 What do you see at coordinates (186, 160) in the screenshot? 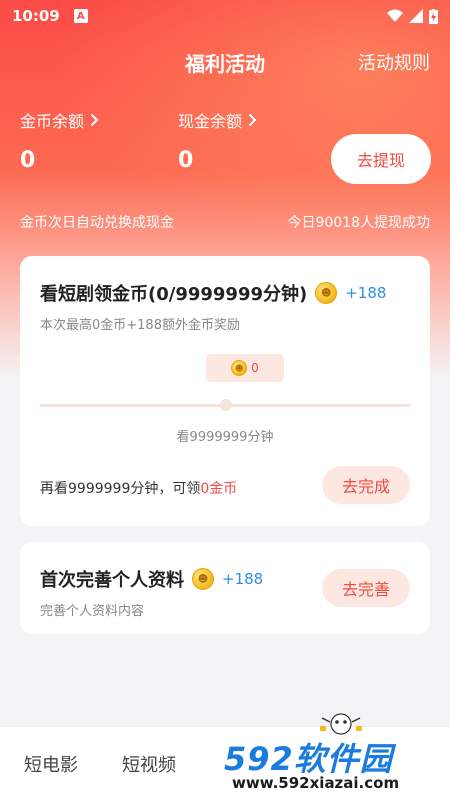
I see `cash-balance-value: 0` at bounding box center [186, 160].